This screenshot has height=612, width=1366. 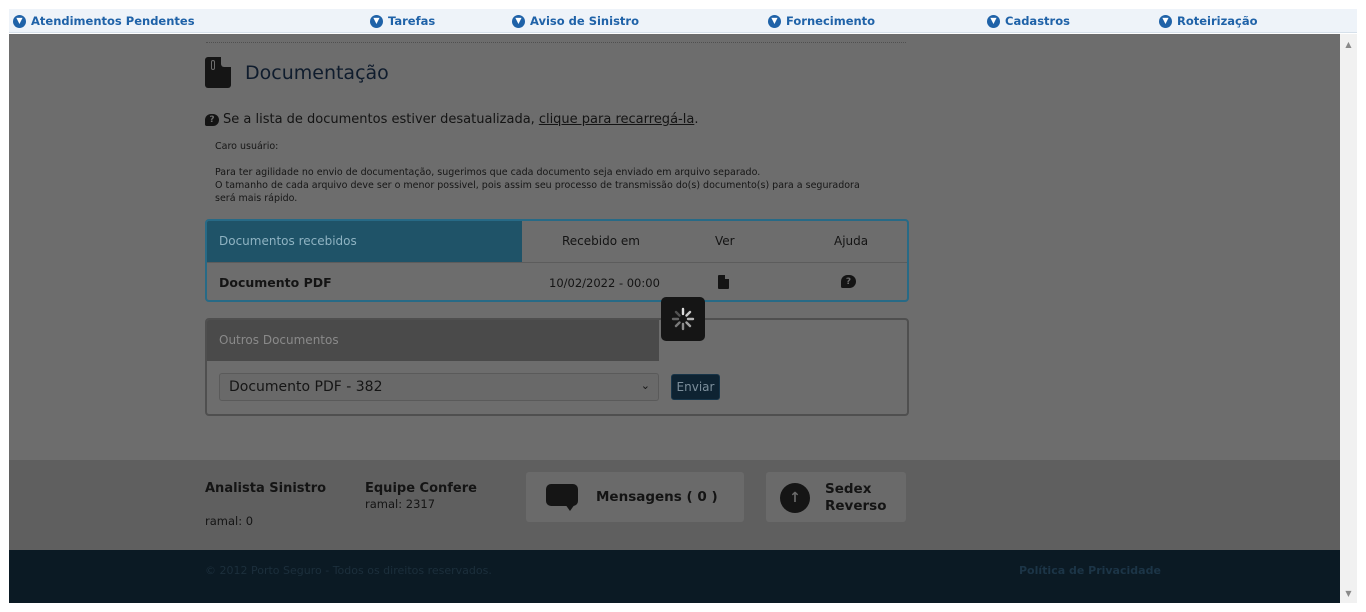 What do you see at coordinates (856, 506) in the screenshot?
I see `sedex-label-line2: Reverso` at bounding box center [856, 506].